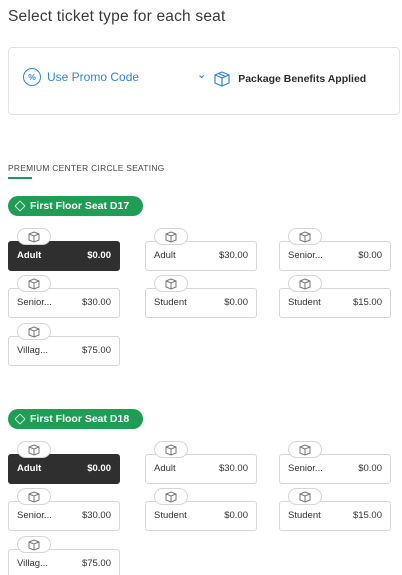 This screenshot has width=402, height=575. What do you see at coordinates (86, 168) in the screenshot?
I see `section-label: PREMIUM CENTER CIRCLE SEATING` at bounding box center [86, 168].